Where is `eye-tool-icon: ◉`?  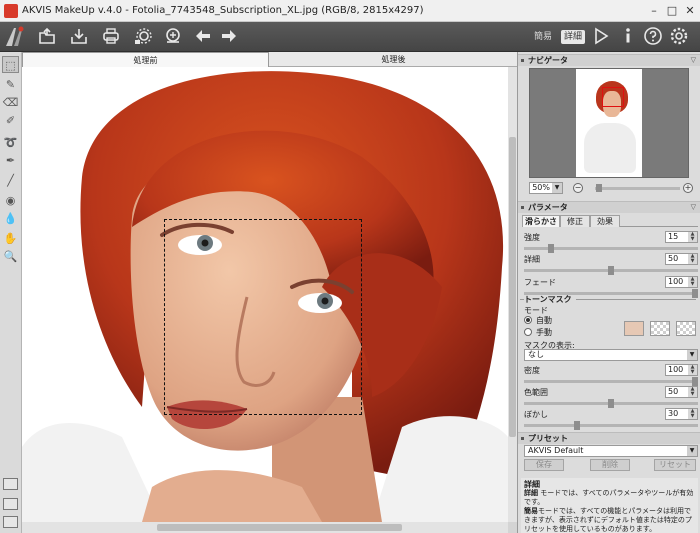 eye-tool-icon: ◉ is located at coordinates (10, 200).